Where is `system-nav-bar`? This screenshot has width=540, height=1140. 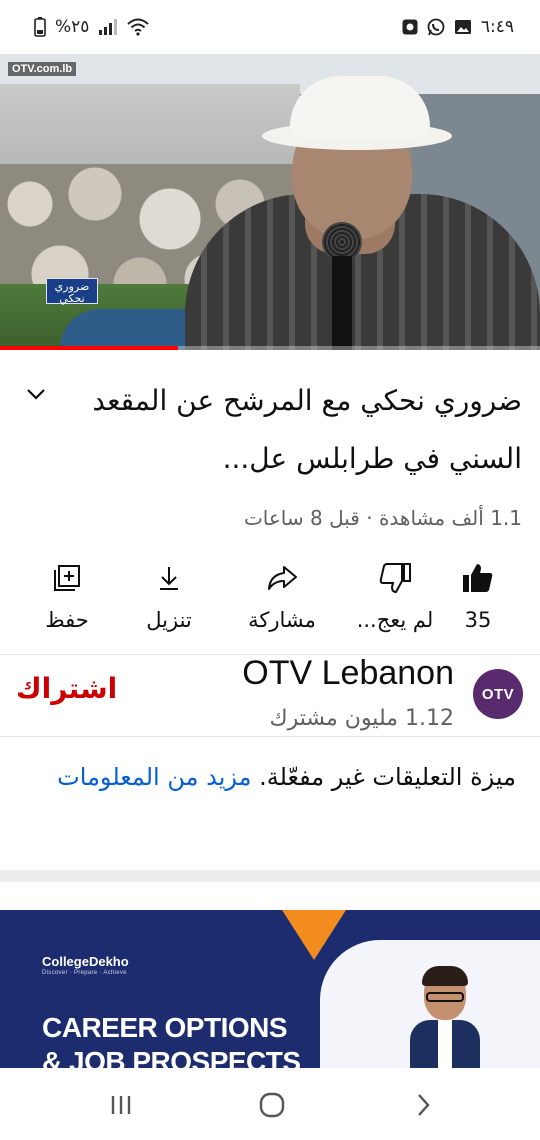
system-nav-bar is located at coordinates (270, 1104).